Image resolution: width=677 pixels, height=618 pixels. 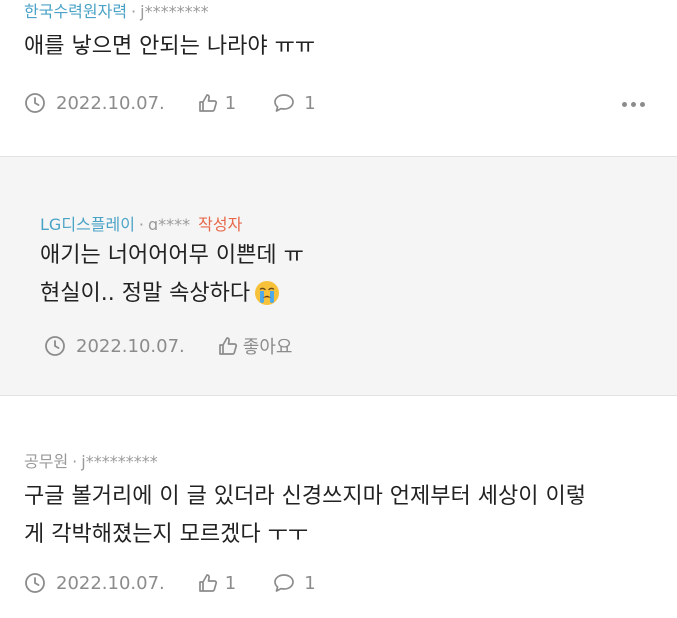 I want to click on like-label: 좋아요, so click(x=267, y=347).